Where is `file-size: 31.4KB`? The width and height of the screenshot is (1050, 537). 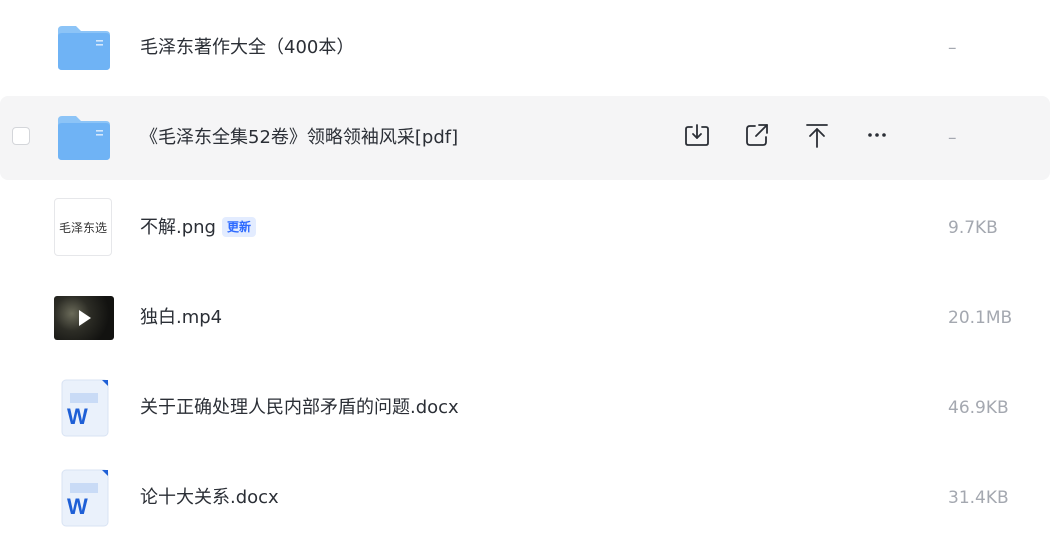 file-size: 31.4KB is located at coordinates (978, 498).